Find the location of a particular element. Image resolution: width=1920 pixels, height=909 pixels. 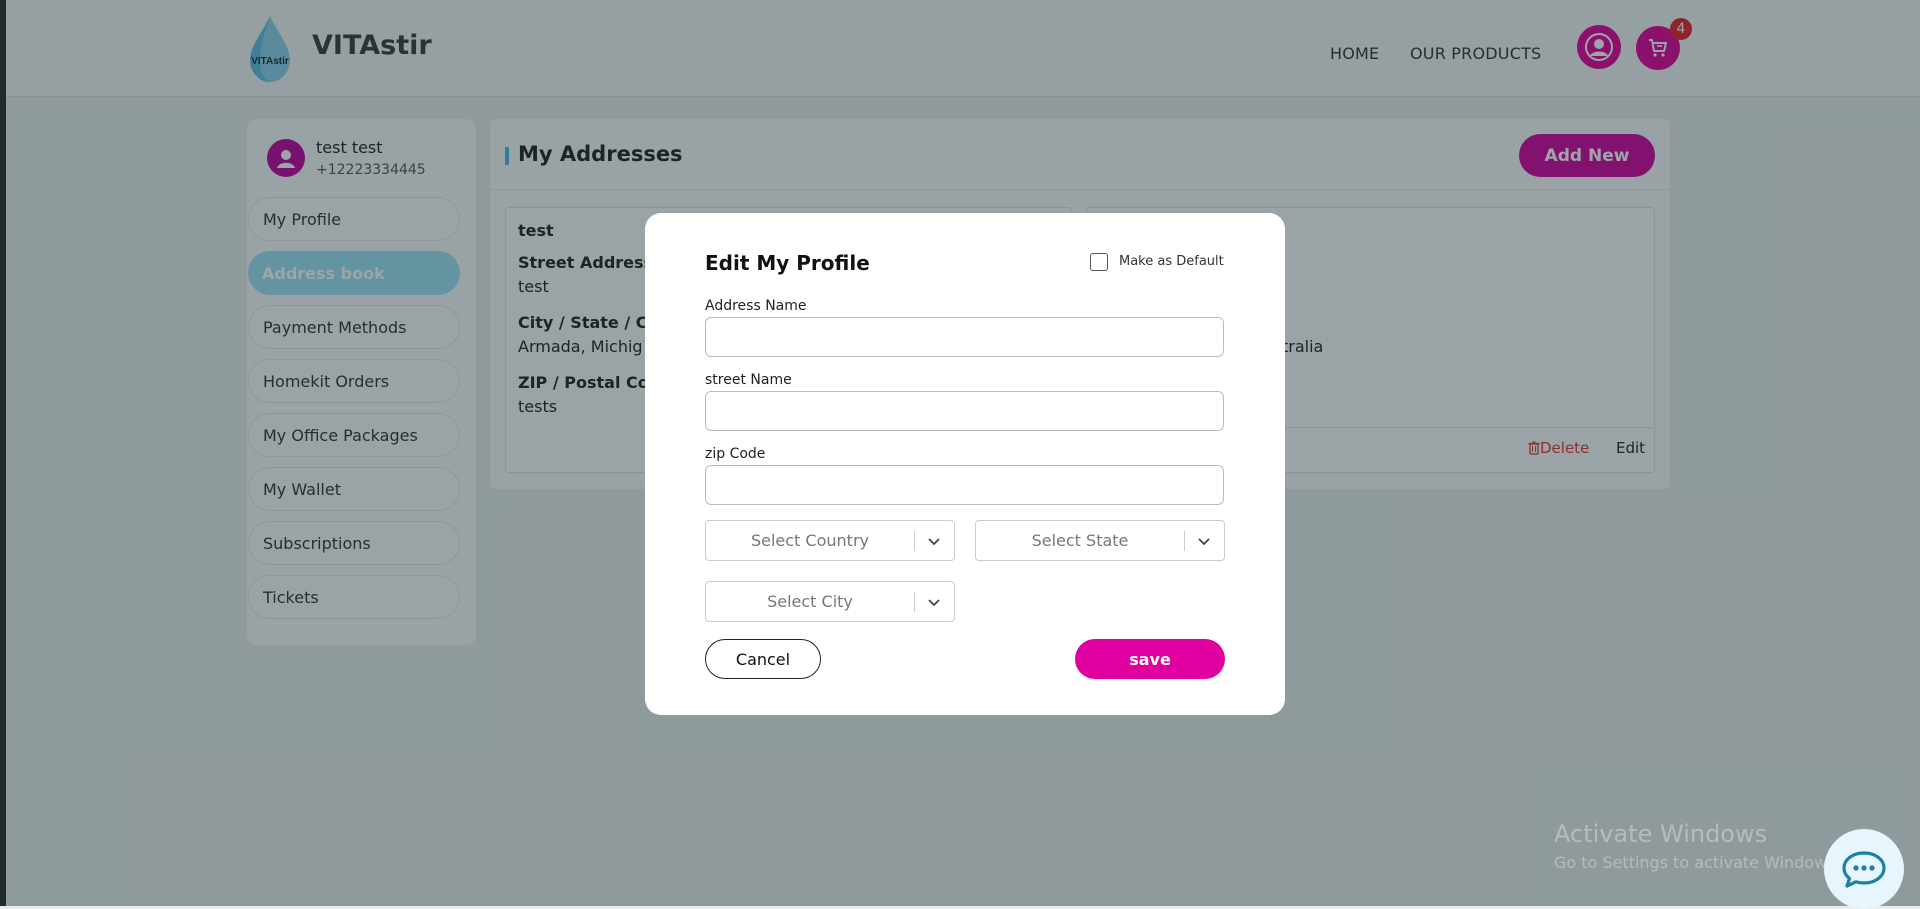

activation-watermark-subtitle: Go to Settings to activate Windows. is located at coordinates (1697, 862).